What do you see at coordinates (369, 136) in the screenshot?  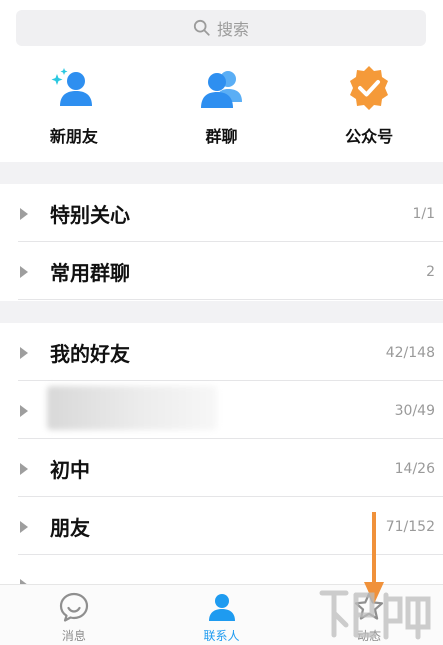 I see `official-account-label: 公众号` at bounding box center [369, 136].